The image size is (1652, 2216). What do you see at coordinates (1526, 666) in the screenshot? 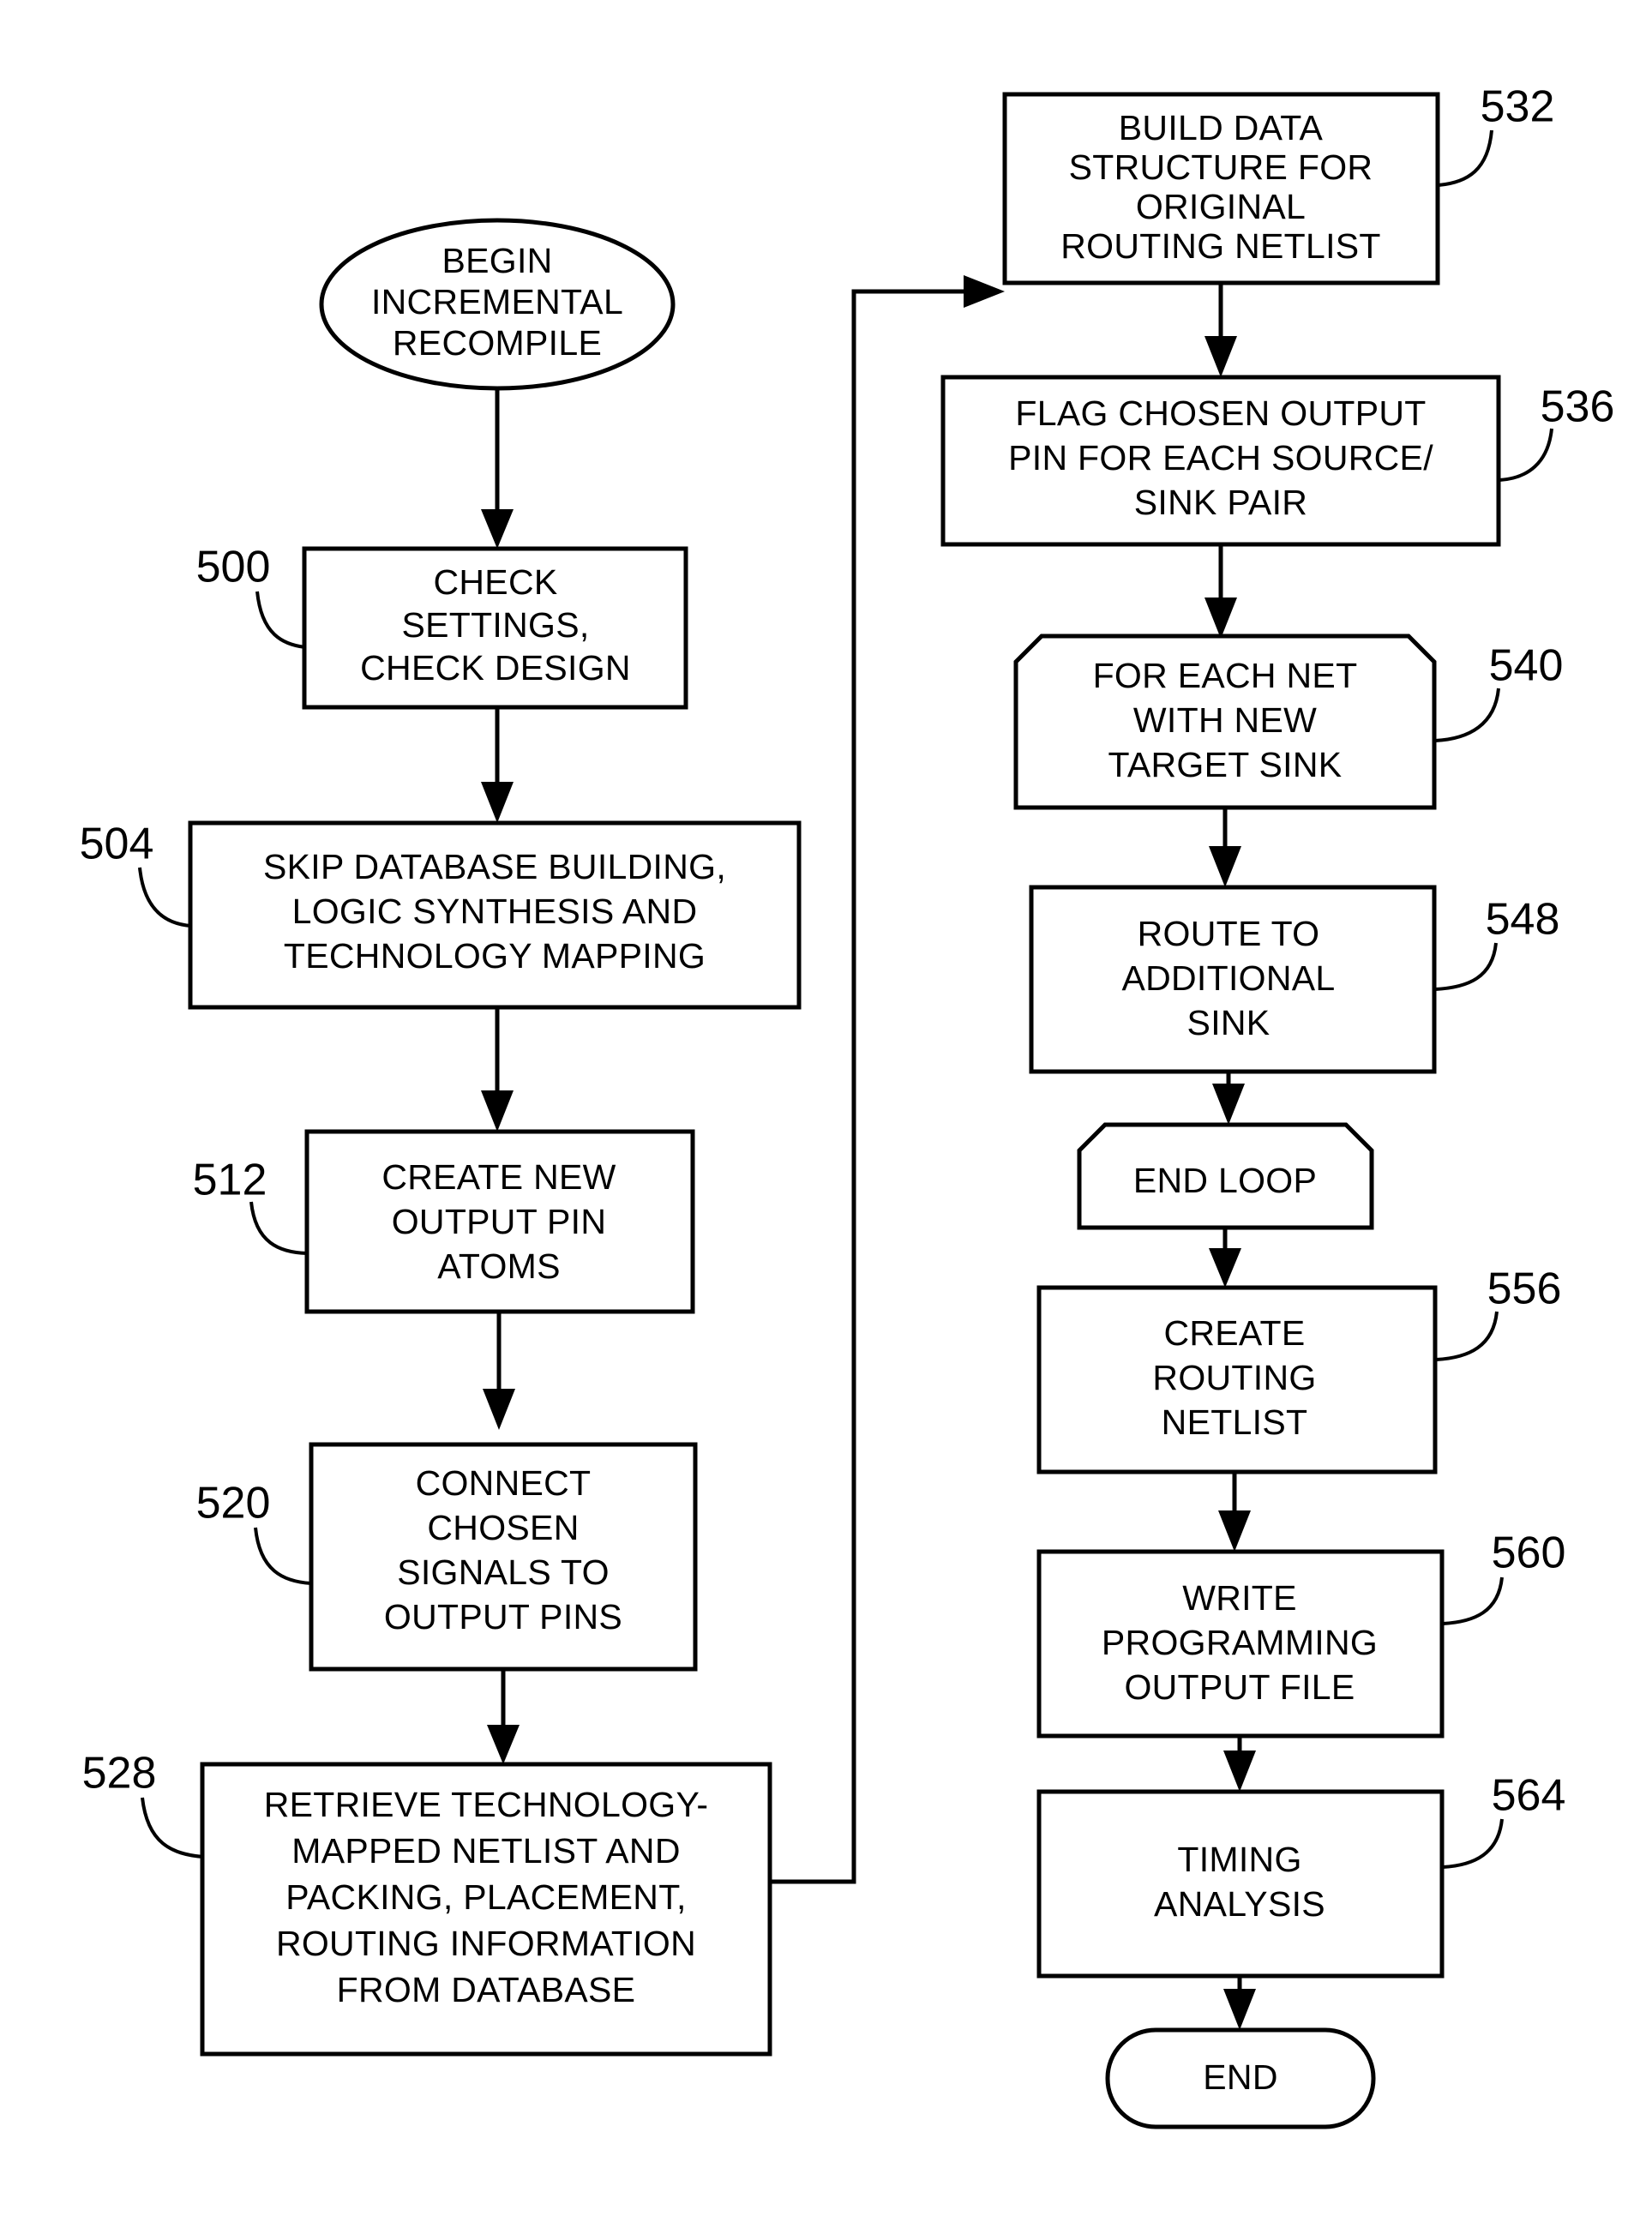
I see `ref-label-540: 540` at bounding box center [1526, 666].